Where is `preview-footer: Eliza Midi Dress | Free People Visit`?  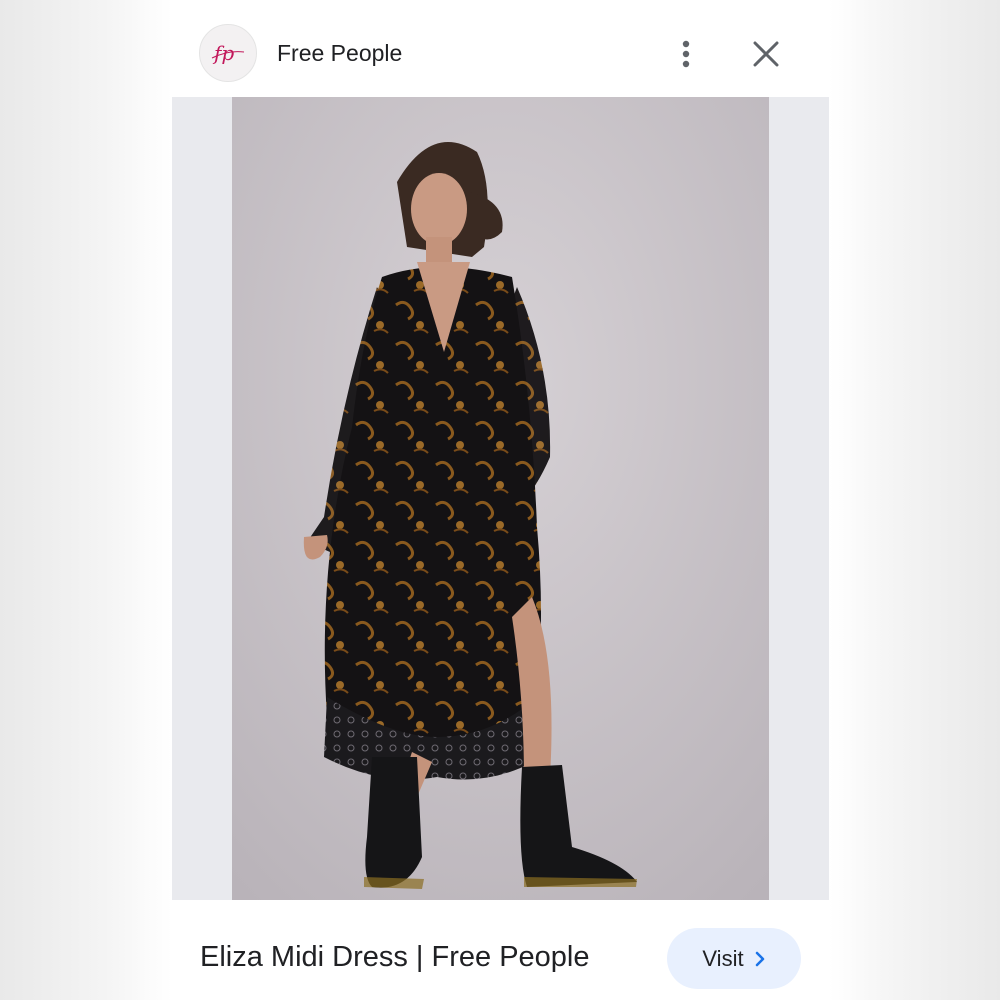
preview-footer: Eliza Midi Dress | Free People Visit is located at coordinates (500, 950).